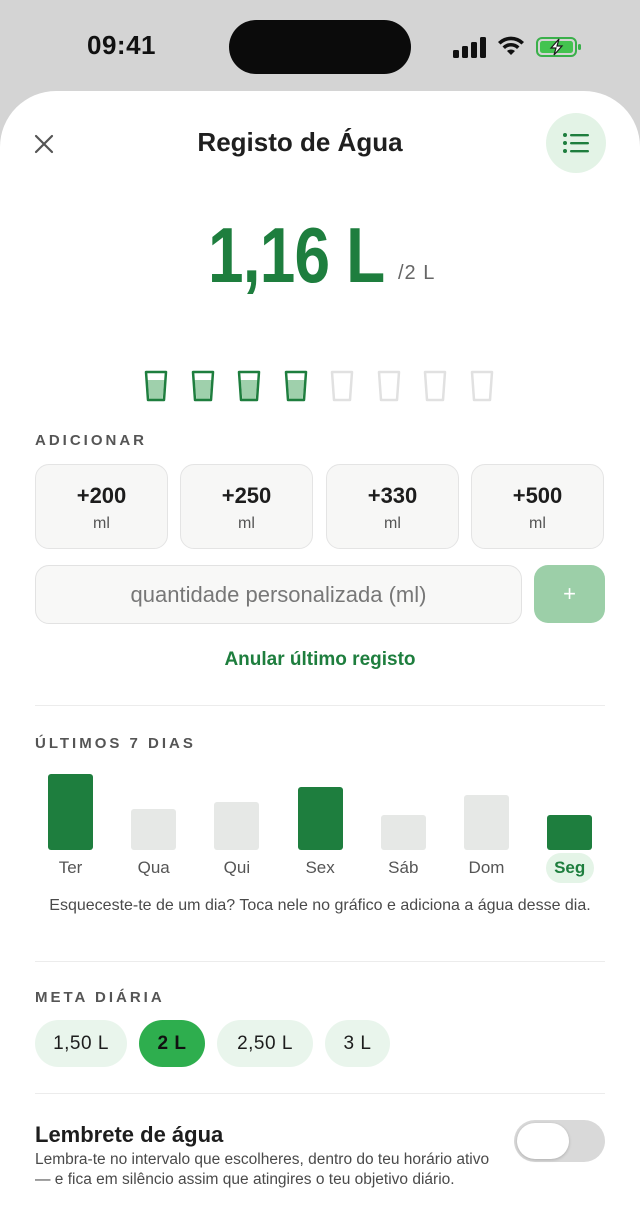 The height and width of the screenshot is (1228, 640). What do you see at coordinates (537, 495) in the screenshot?
I see `add-amount: +500` at bounding box center [537, 495].